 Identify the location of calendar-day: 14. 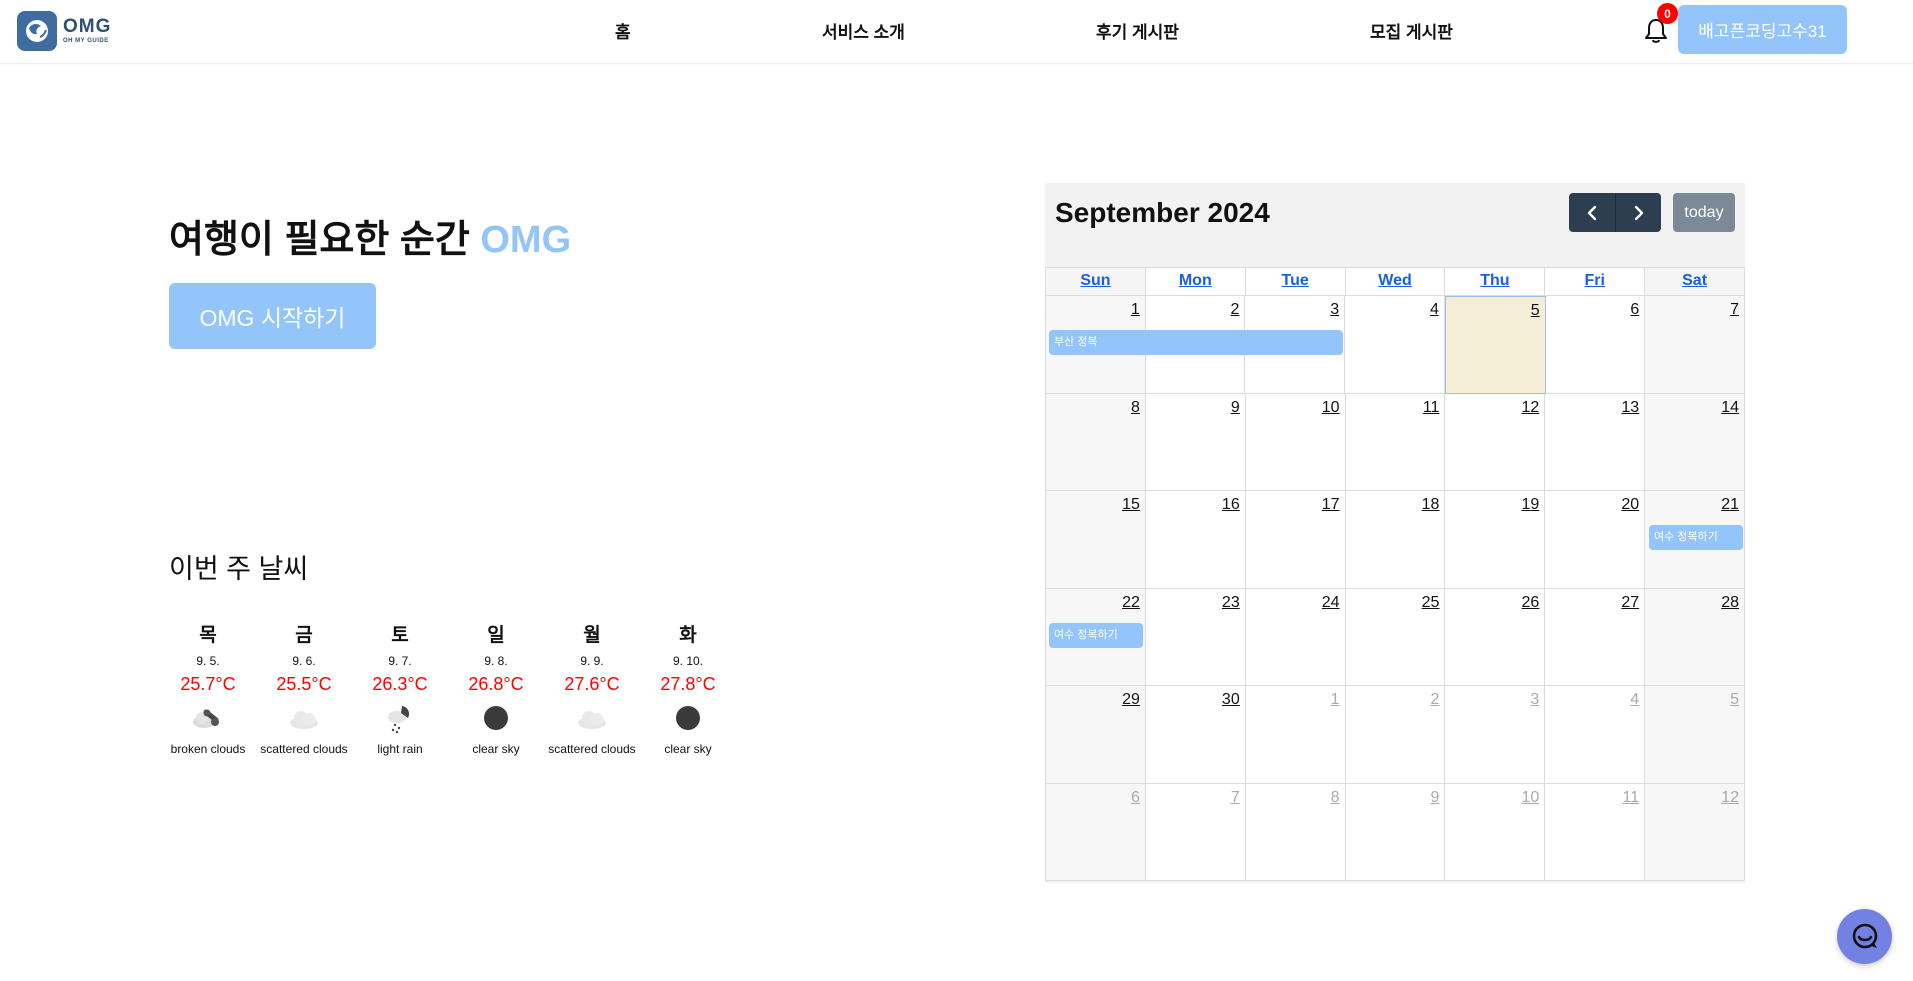
(1695, 442).